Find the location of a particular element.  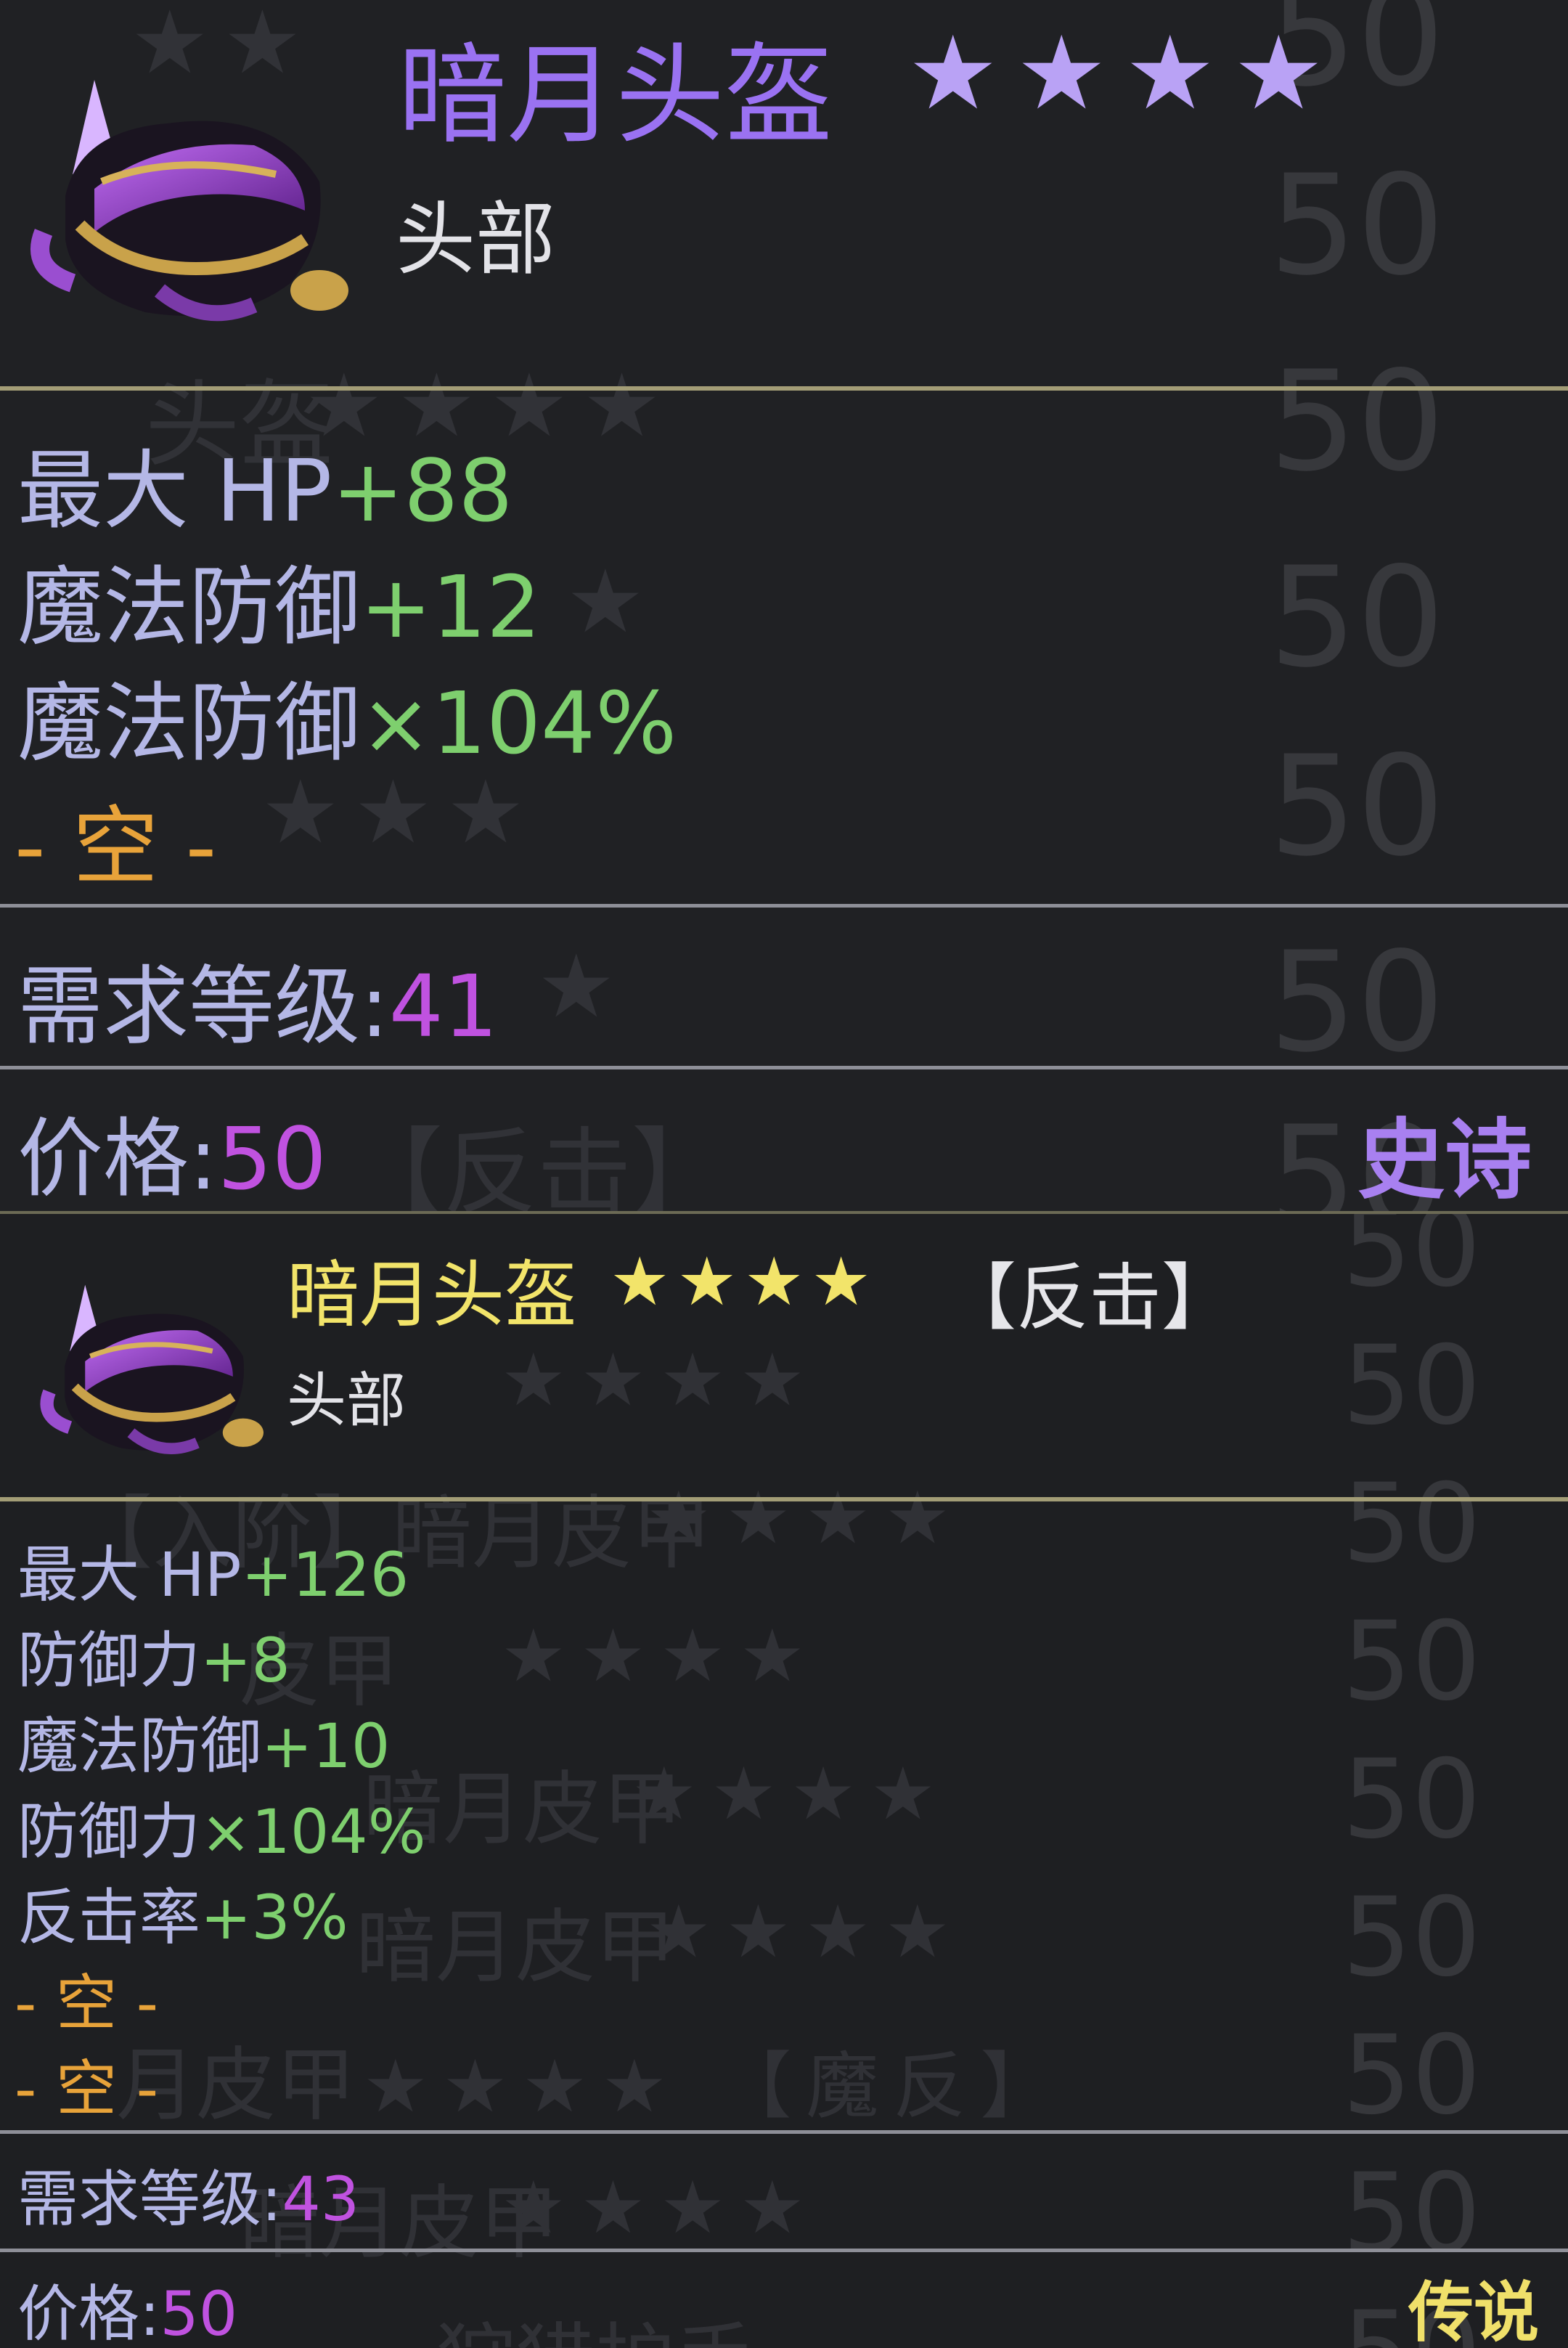

stat-value: +10 is located at coordinates (326, 1746).